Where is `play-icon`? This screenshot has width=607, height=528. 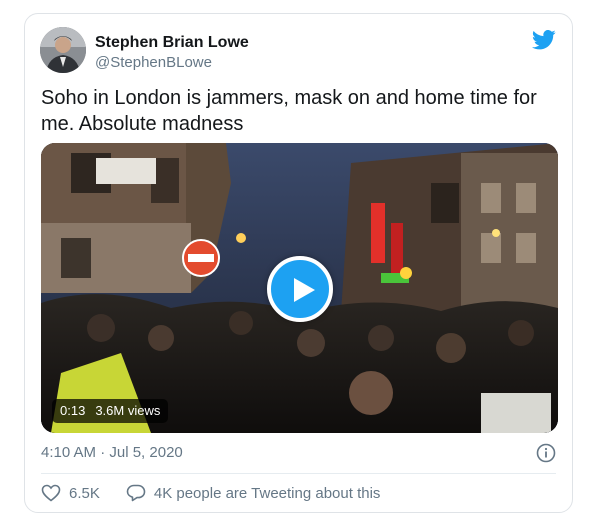
play-icon is located at coordinates (304, 290).